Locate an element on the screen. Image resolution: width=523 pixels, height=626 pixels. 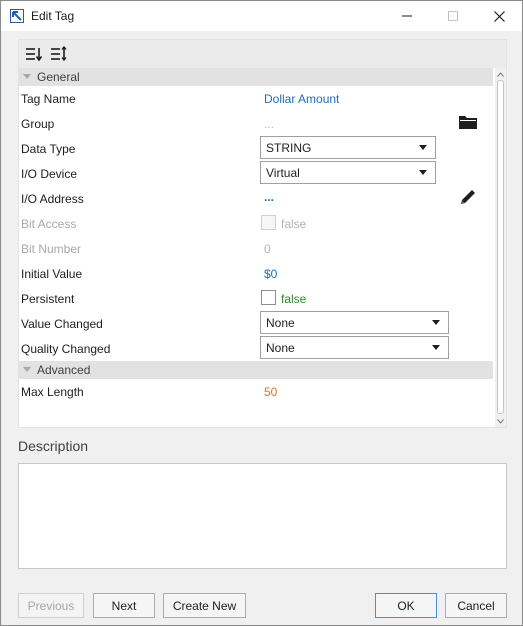
maximize-icon is located at coordinates (453, 16).